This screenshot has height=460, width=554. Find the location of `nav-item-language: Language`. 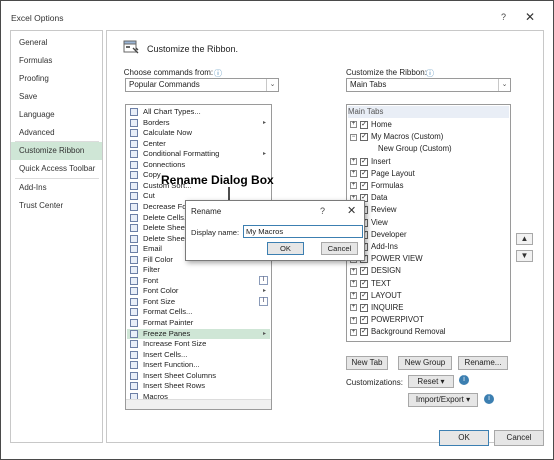

nav-item-language: Language is located at coordinates (56, 115).